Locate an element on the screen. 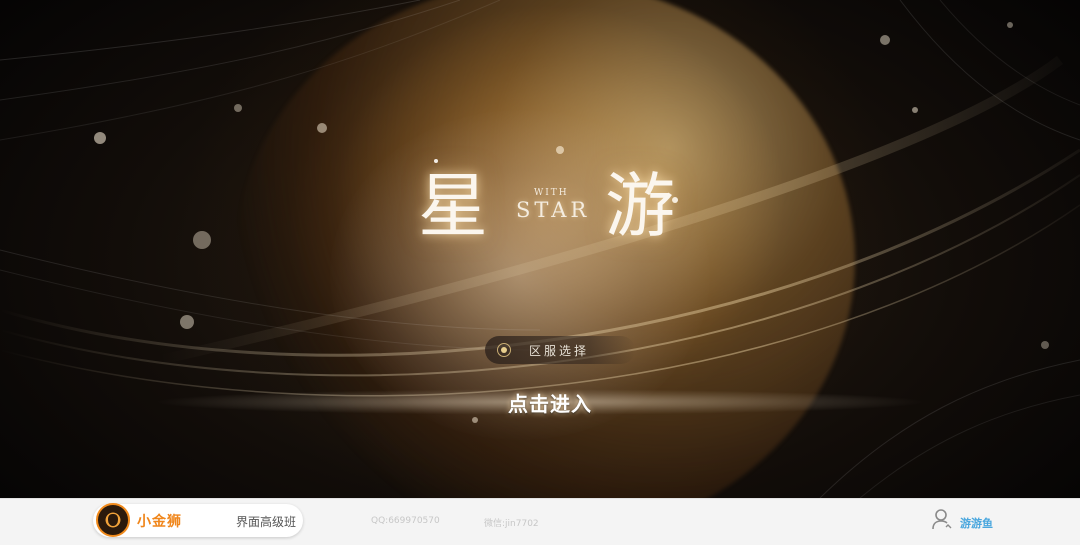 The image size is (1080, 545). qq-contact: QQ:669970570 is located at coordinates (405, 521).